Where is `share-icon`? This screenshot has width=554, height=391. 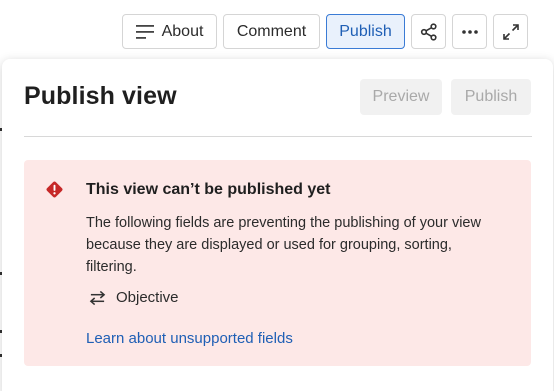 share-icon is located at coordinates (428, 31).